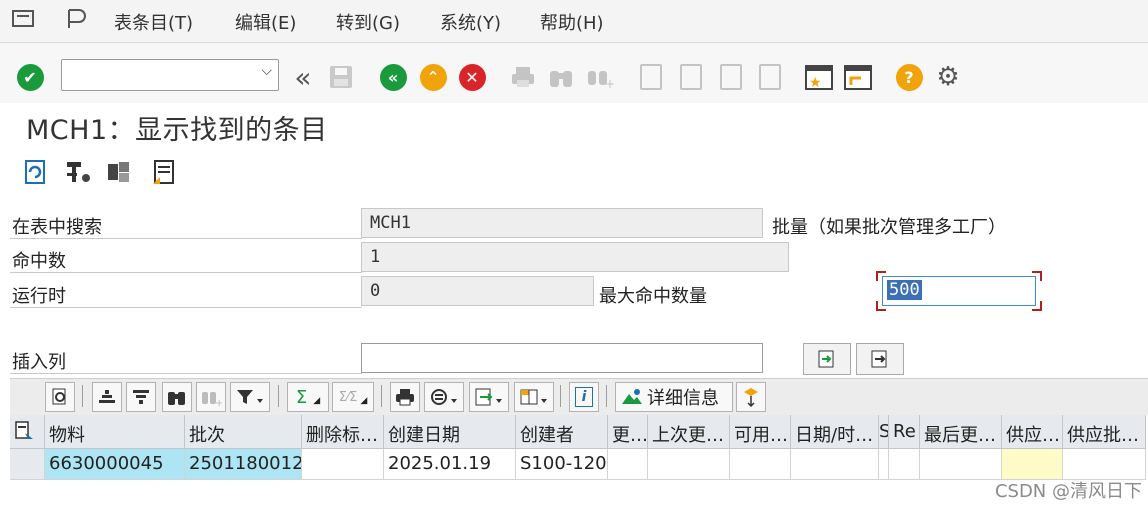 This screenshot has height=509, width=1148. I want to click on cell-created-on: 2025.01.19, so click(450, 464).